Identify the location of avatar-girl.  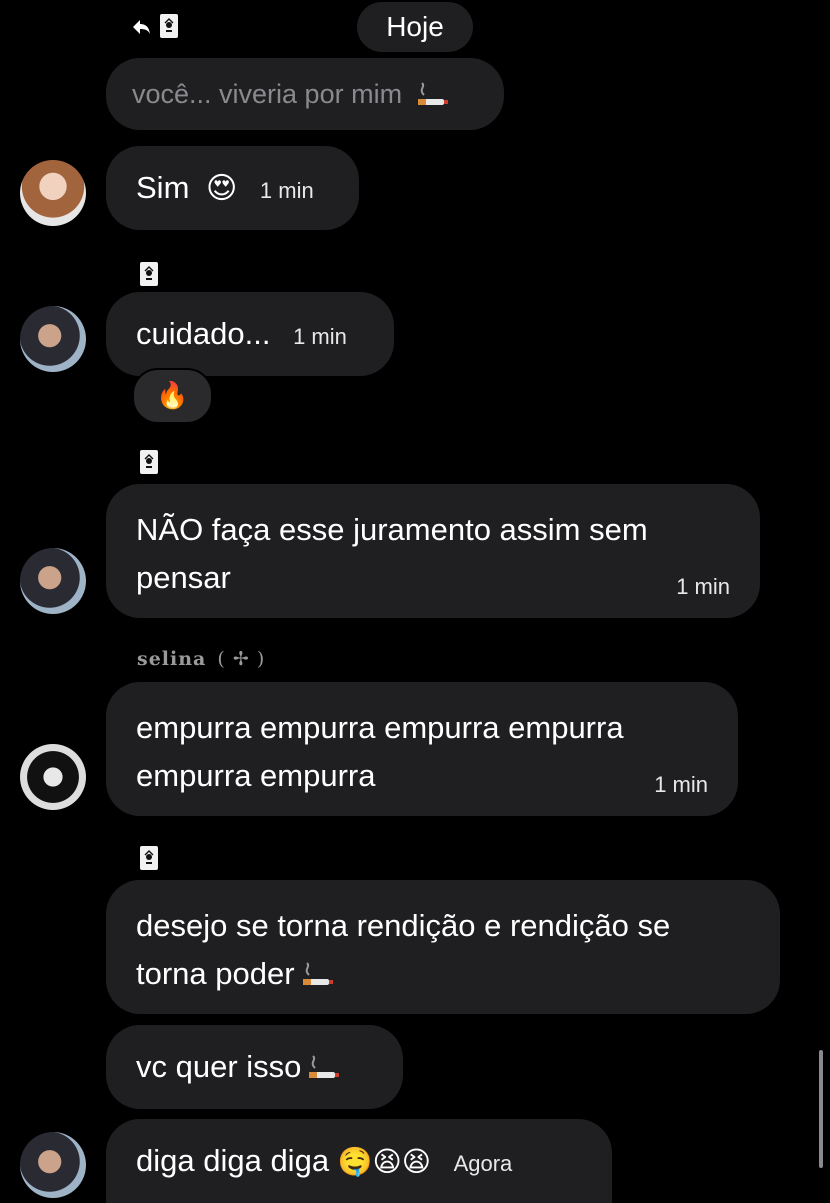
(53, 193).